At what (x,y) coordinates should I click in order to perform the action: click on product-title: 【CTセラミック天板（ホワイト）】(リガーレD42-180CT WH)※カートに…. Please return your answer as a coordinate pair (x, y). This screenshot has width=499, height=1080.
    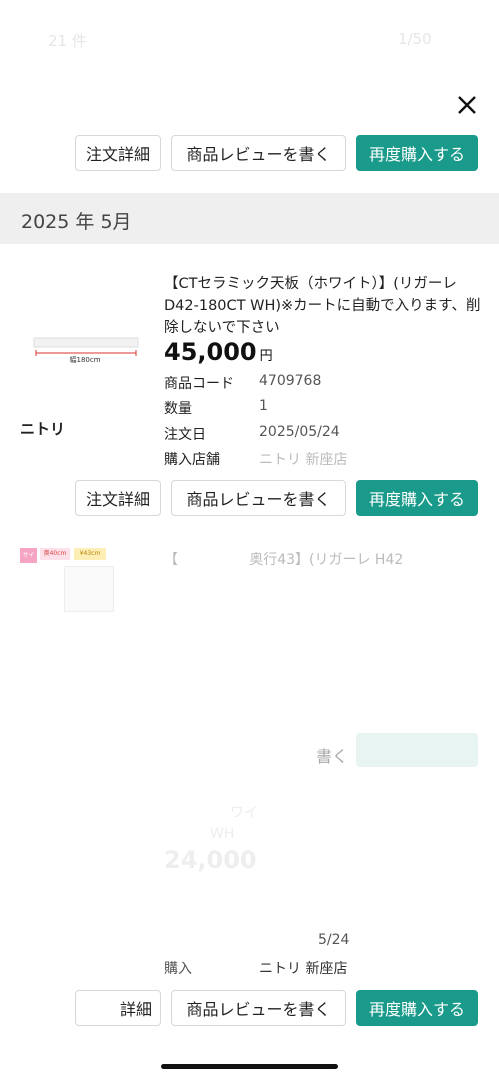
    Looking at the image, I should click on (323, 306).